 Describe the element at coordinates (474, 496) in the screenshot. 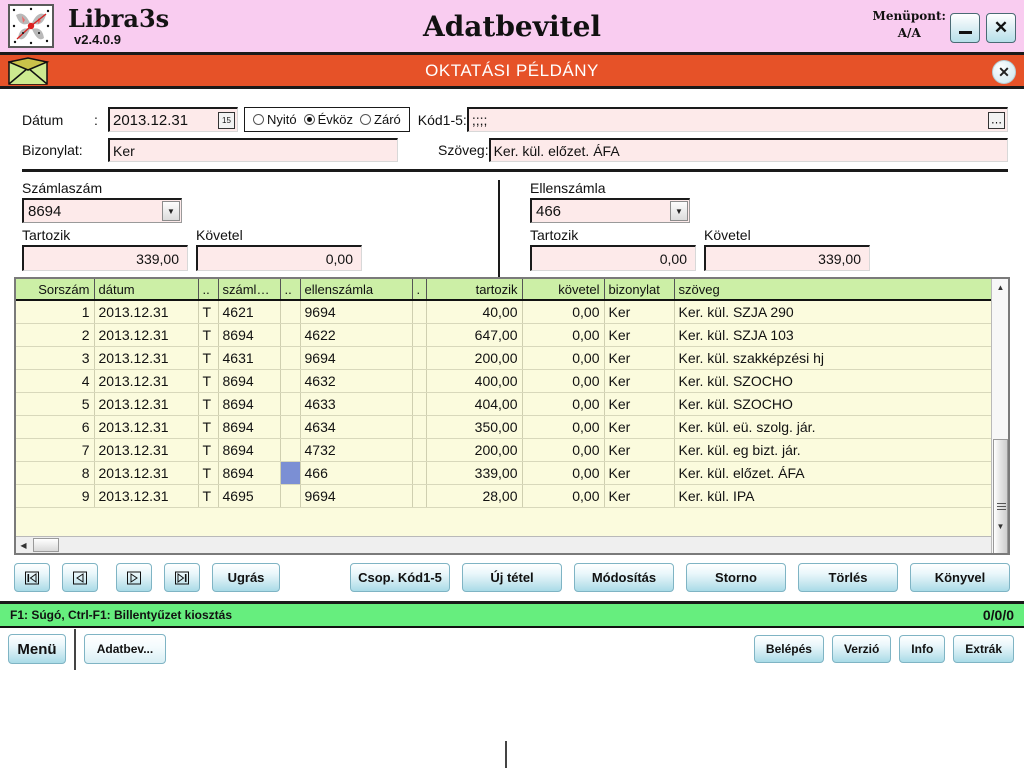

I see `cell-tartozik: 28,00` at that location.